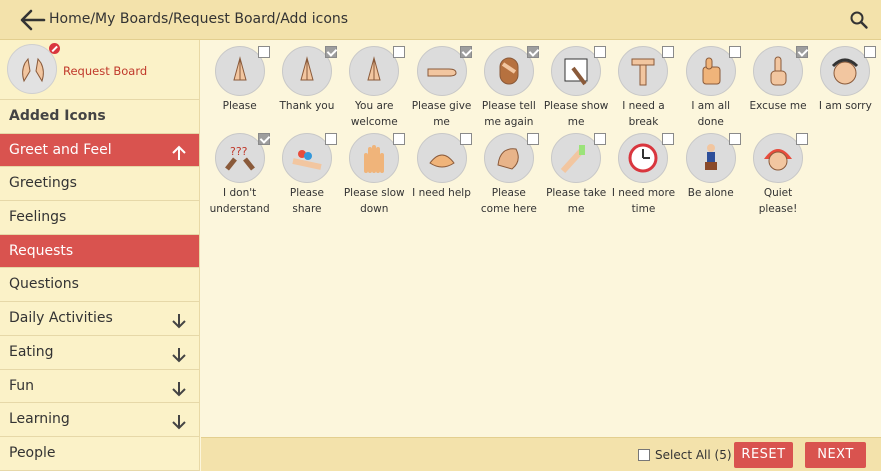  What do you see at coordinates (643, 201) in the screenshot?
I see `icon-label: I need more time` at bounding box center [643, 201].